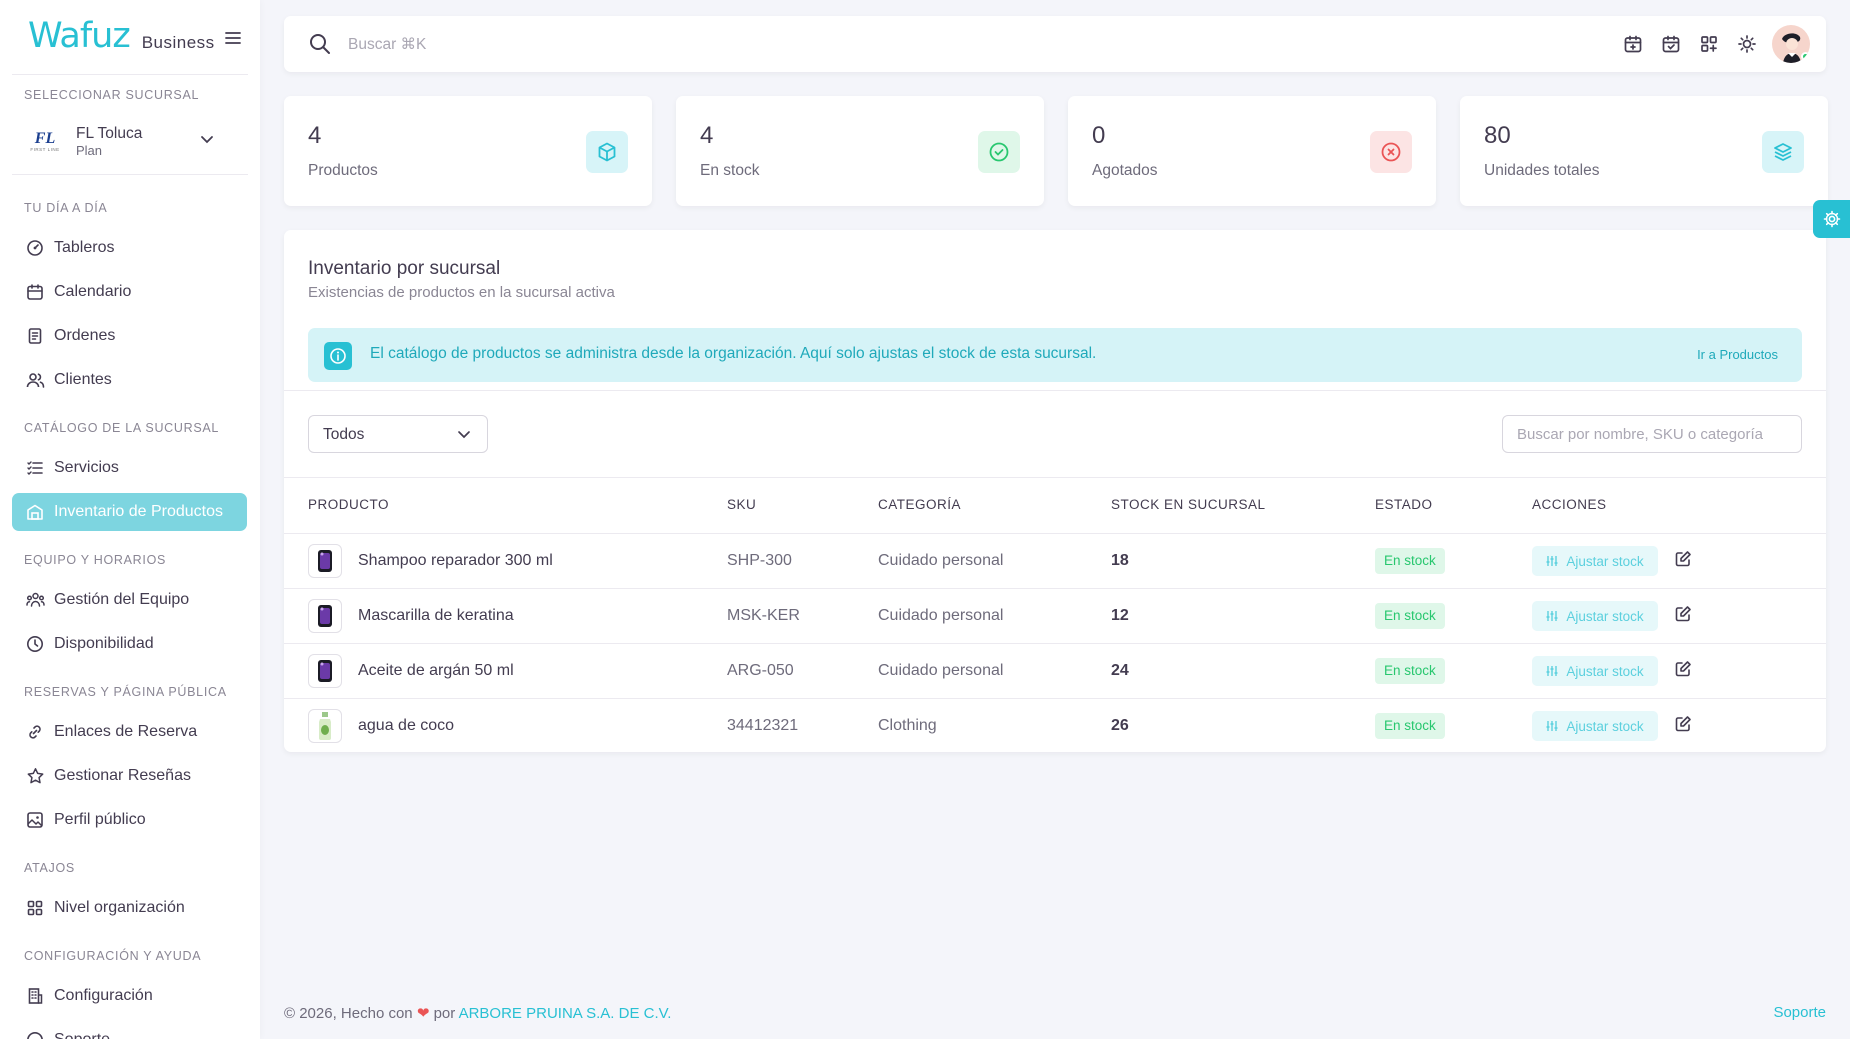  What do you see at coordinates (1799, 1012) in the screenshot?
I see `footer-support-link: Soporte` at bounding box center [1799, 1012].